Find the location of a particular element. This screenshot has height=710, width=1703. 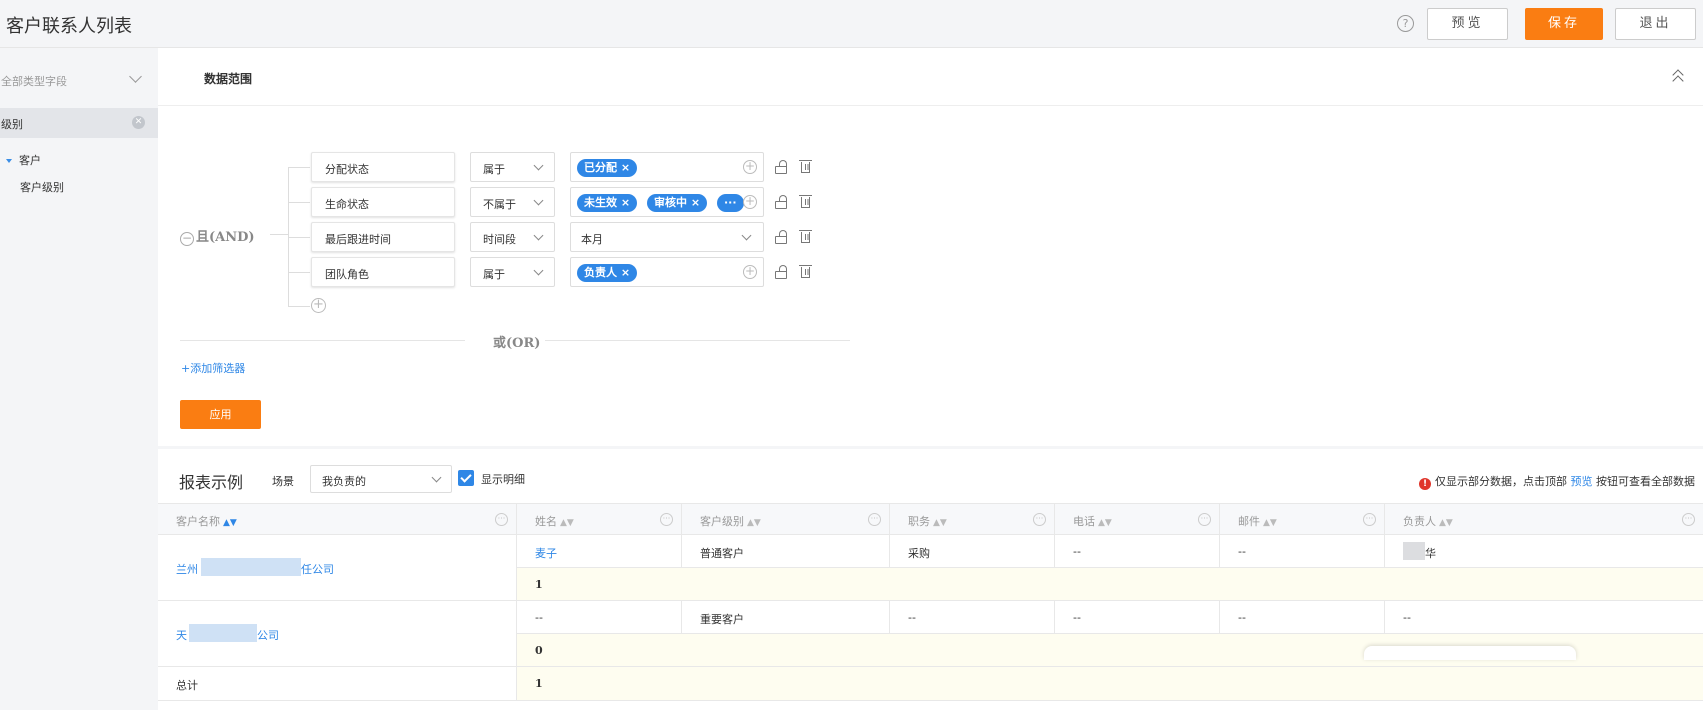

notice-preview-link: 预览 is located at coordinates (1582, 481).